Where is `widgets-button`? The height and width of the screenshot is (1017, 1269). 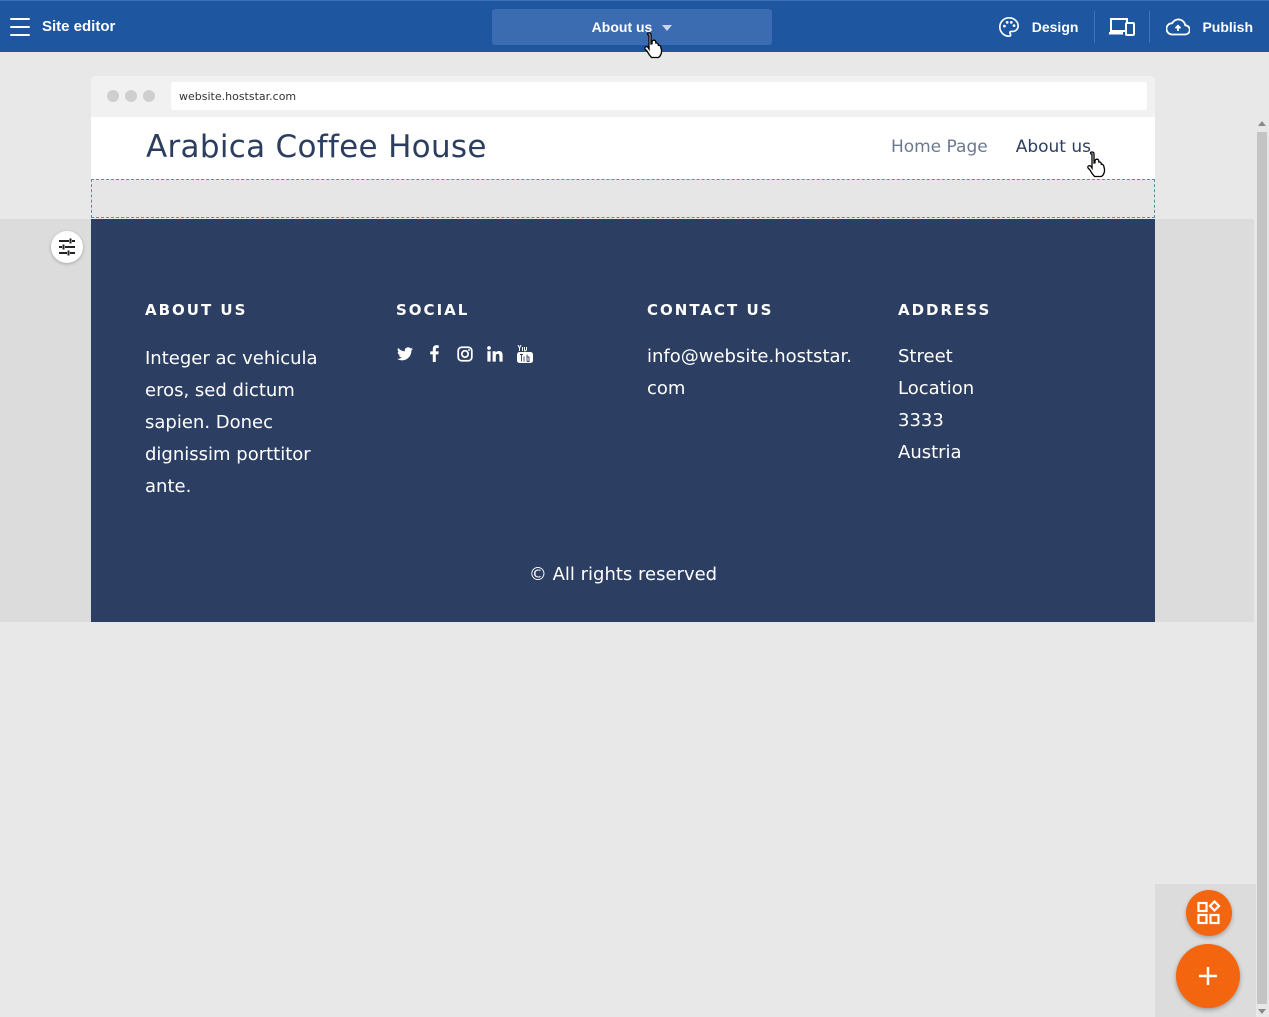
widgets-button is located at coordinates (1209, 913).